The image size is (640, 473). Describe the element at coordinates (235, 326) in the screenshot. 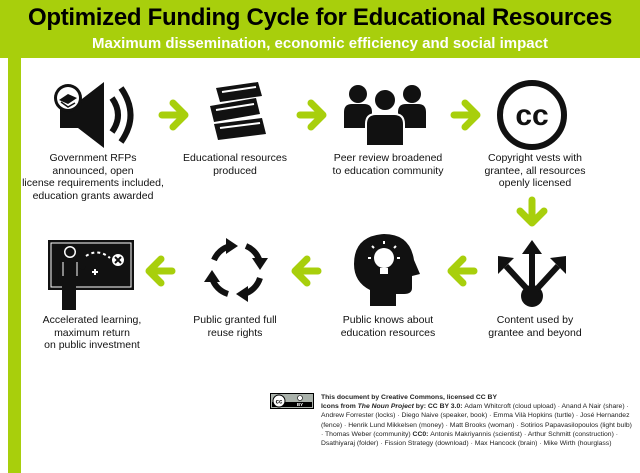

I see `step-7-label: Public granted full reuse rights` at that location.